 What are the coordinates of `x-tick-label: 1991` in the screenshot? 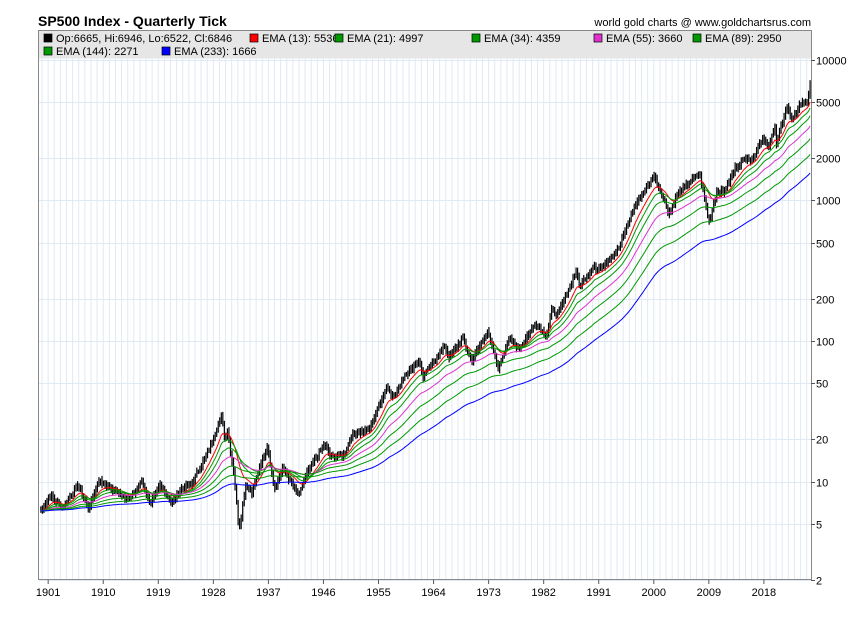 It's located at (598, 593).